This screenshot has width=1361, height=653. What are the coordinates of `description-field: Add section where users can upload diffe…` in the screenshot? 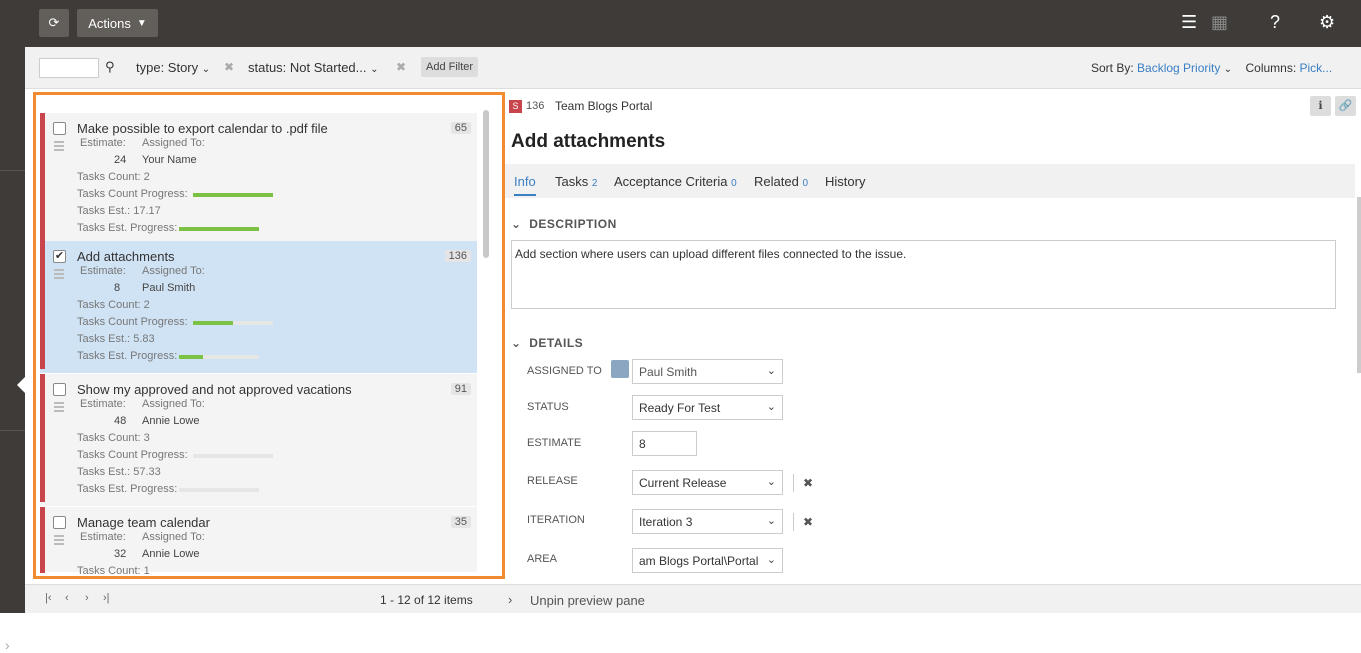 It's located at (923, 274).